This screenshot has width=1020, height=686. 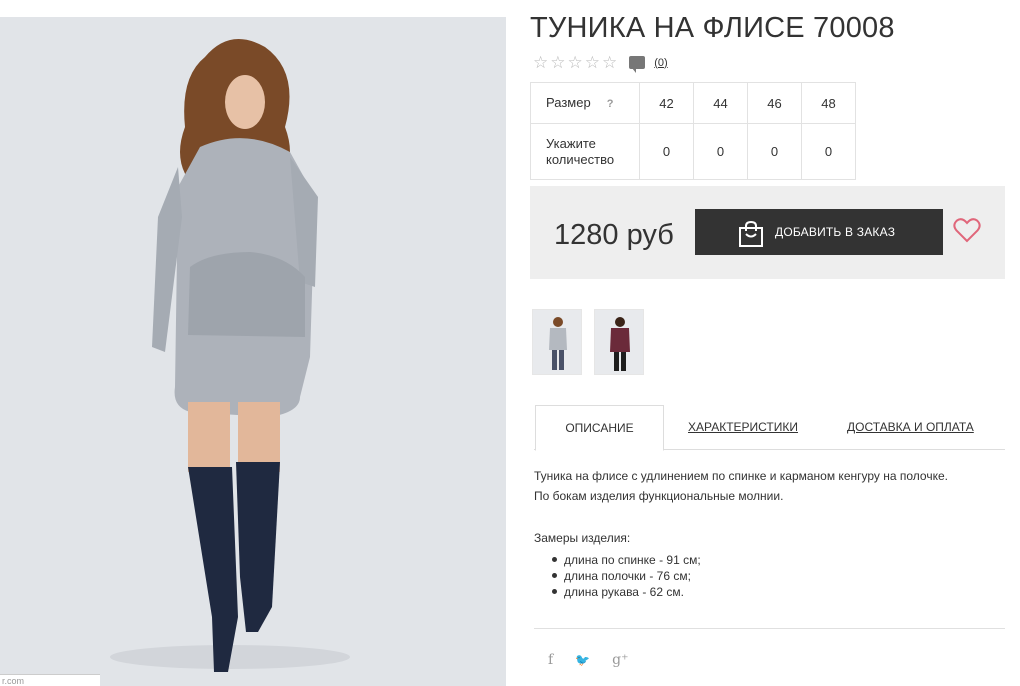 I want to click on quantity-label-cell: Укажите количество, so click(x=585, y=151).